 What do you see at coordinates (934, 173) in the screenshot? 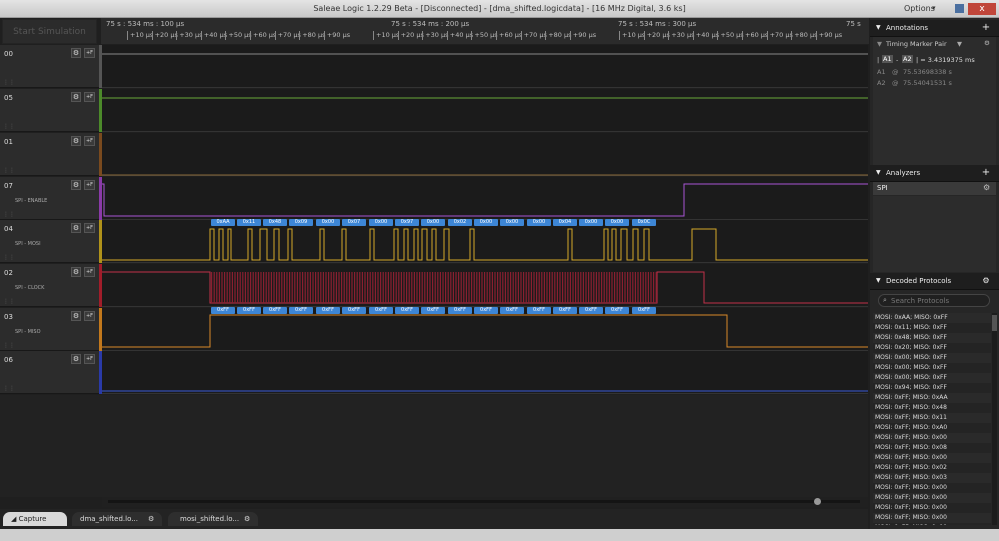
I see `analyzers-header: ▼ Analyzers +` at bounding box center [934, 173].